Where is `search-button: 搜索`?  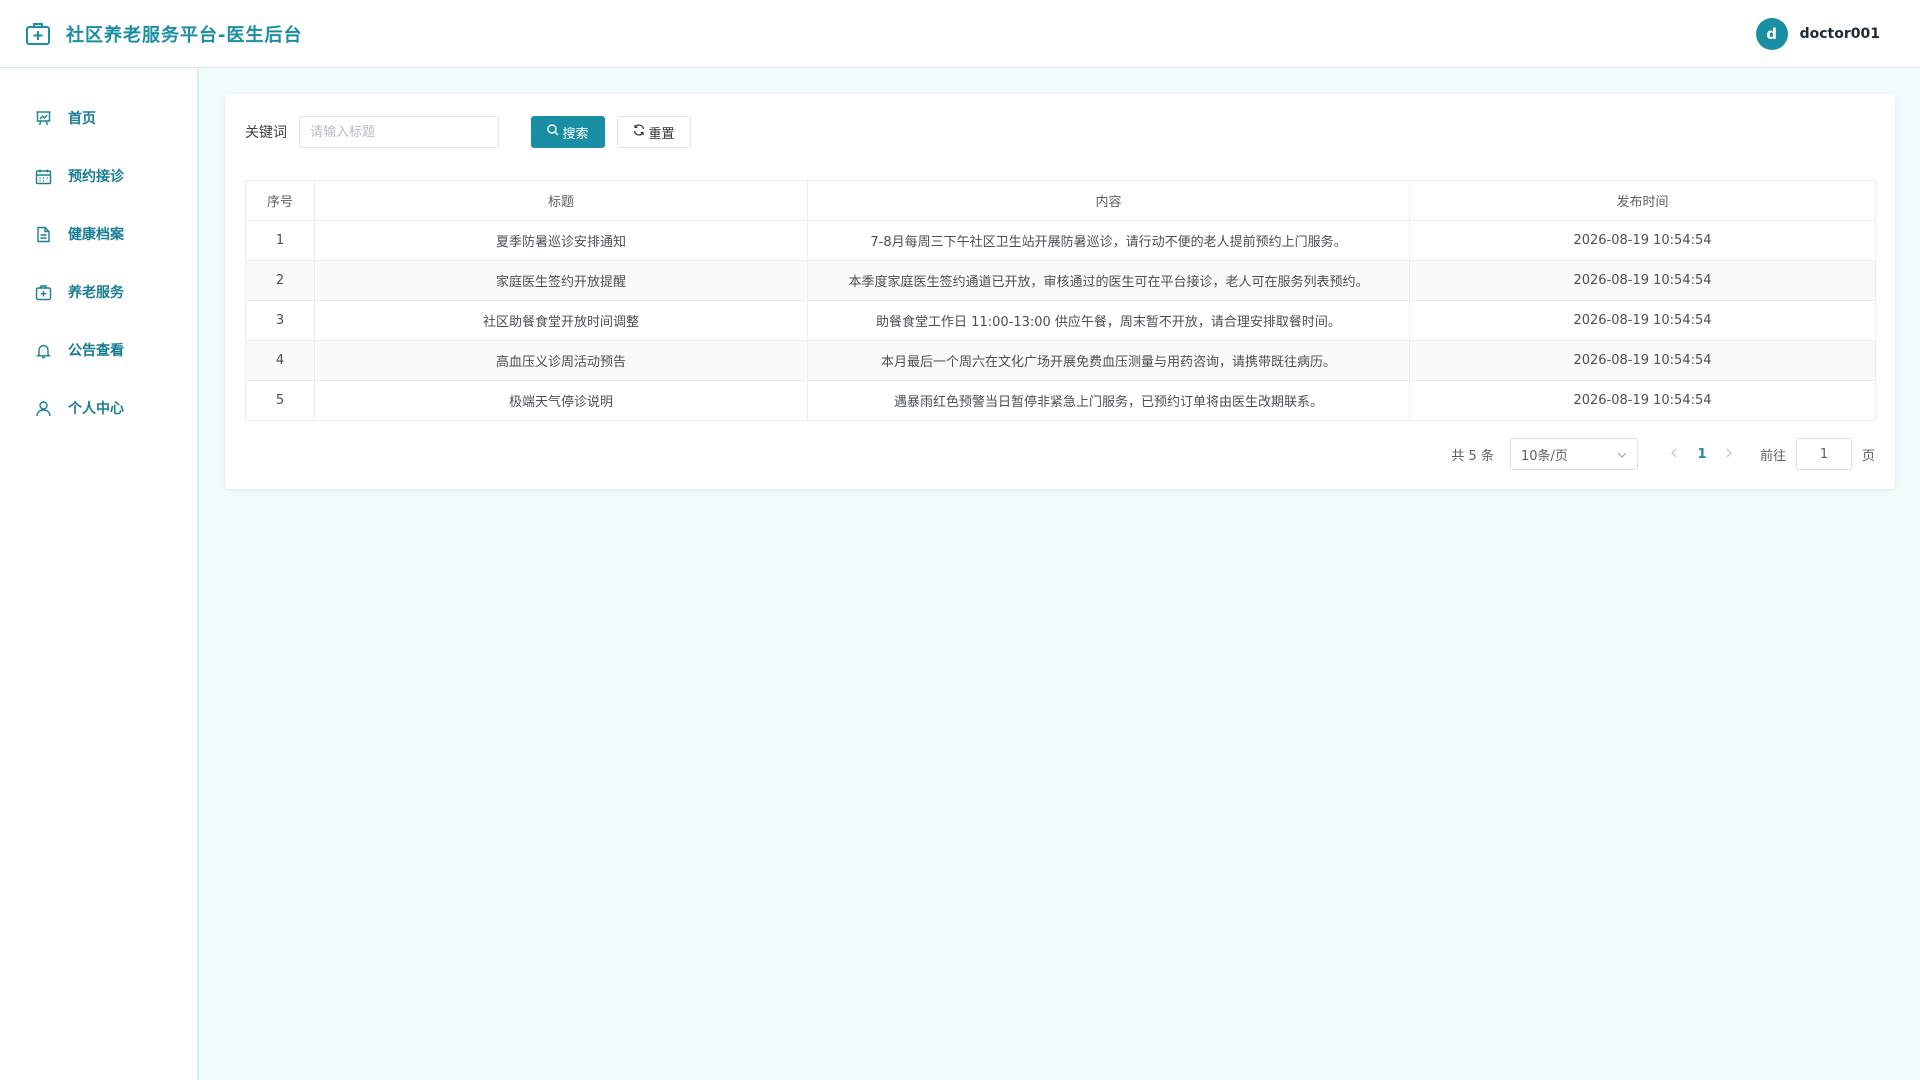
search-button: 搜索 is located at coordinates (568, 132).